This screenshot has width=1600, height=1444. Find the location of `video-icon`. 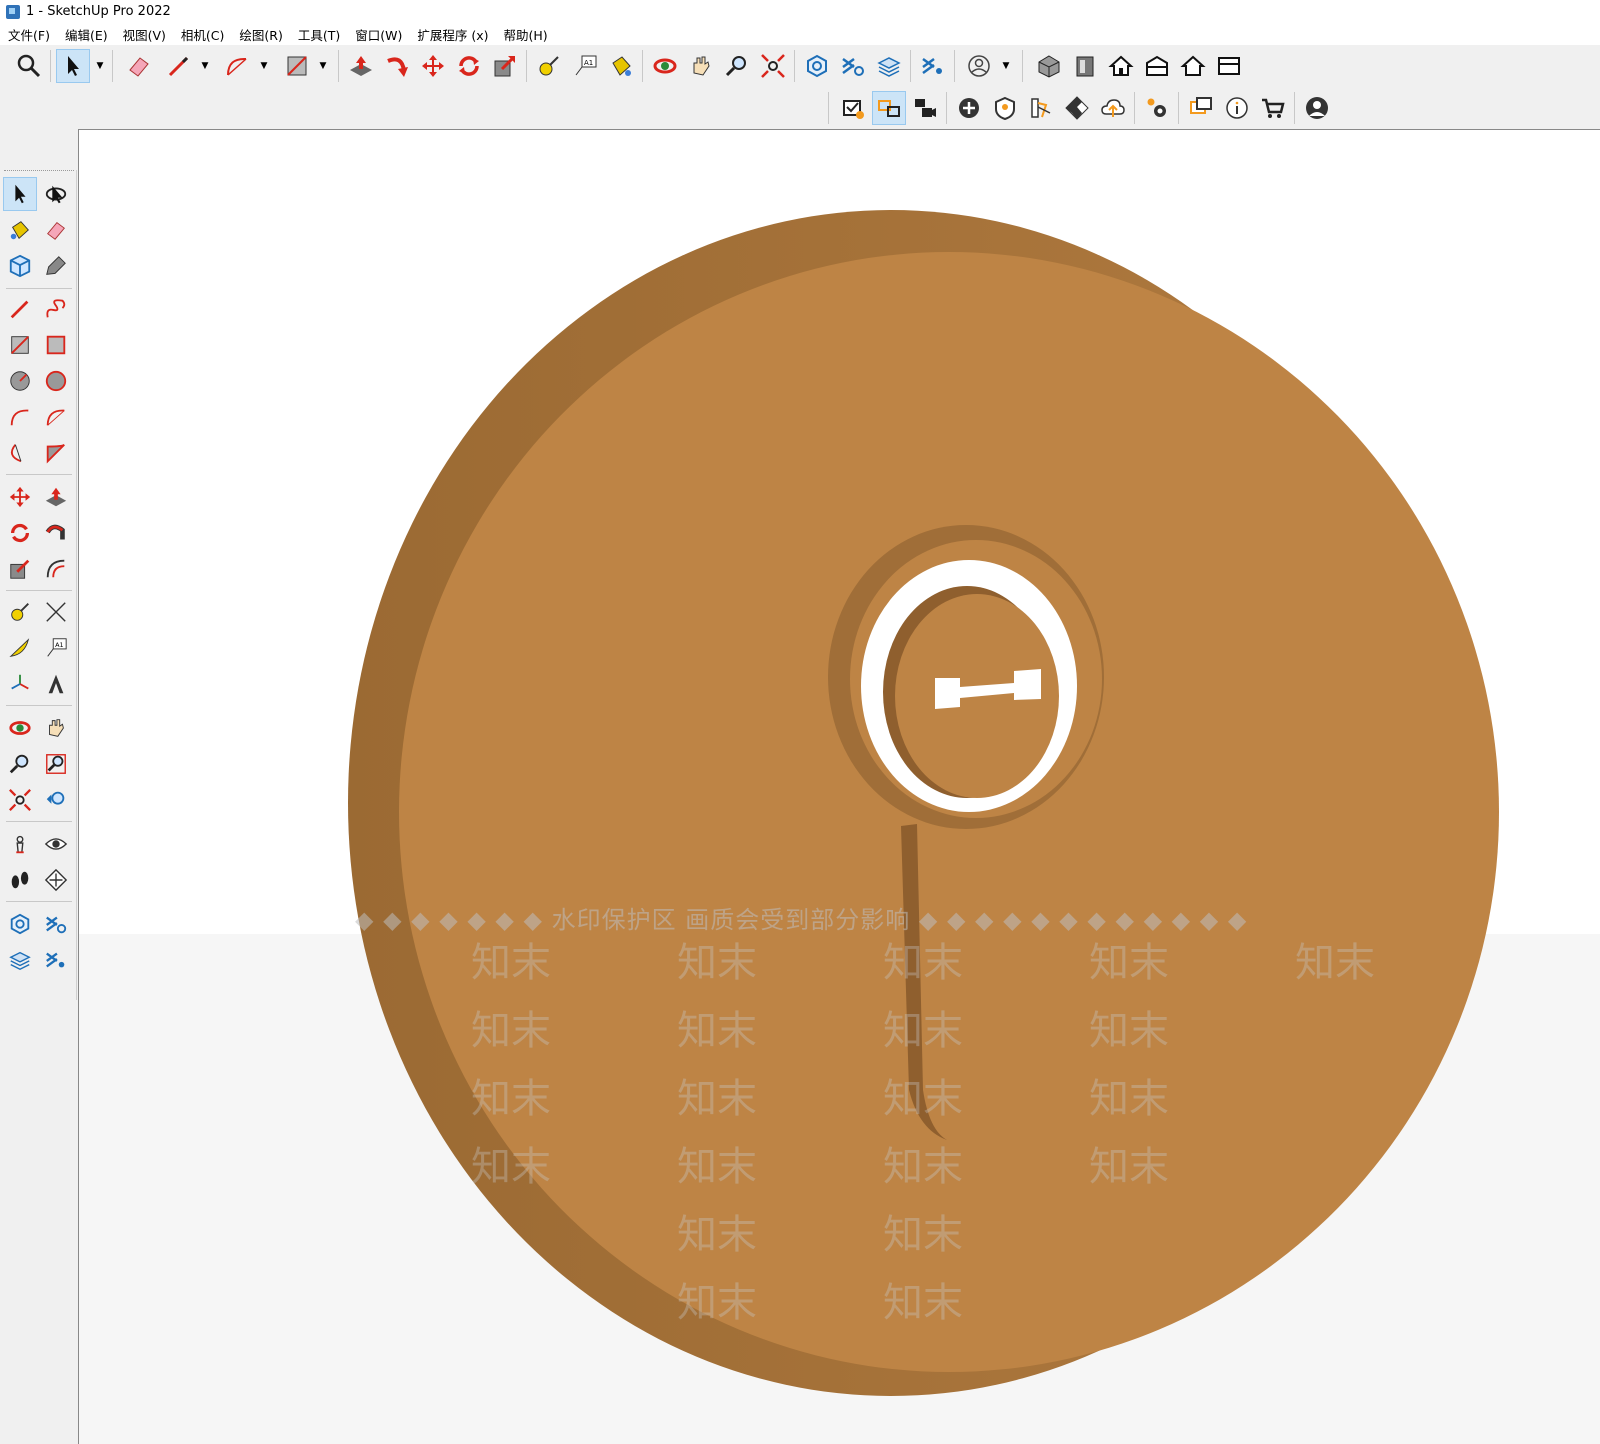

video-icon is located at coordinates (925, 108).